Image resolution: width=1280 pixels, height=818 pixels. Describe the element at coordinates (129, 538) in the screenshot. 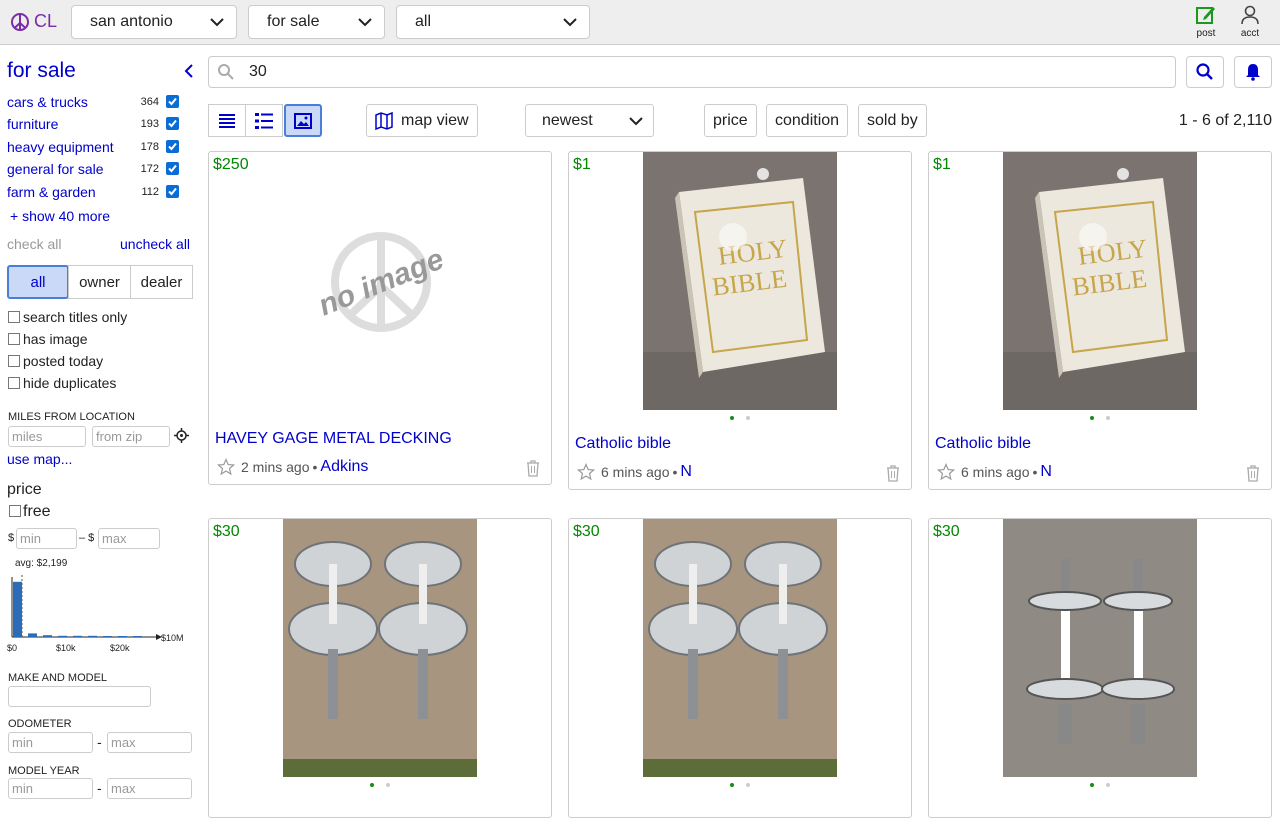

I see `price-max-input: max` at that location.